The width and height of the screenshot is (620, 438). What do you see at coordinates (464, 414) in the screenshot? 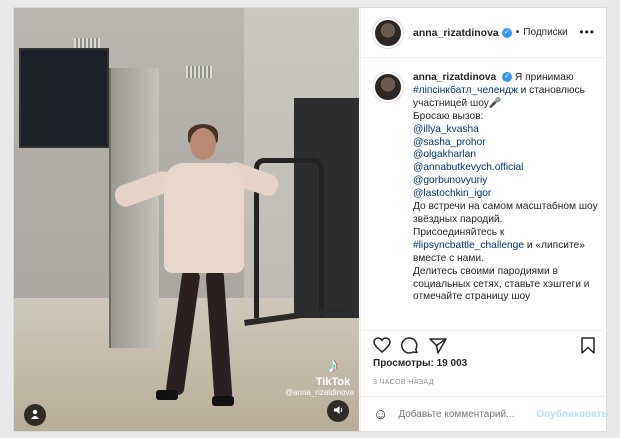
I see `comment-input` at bounding box center [464, 414].